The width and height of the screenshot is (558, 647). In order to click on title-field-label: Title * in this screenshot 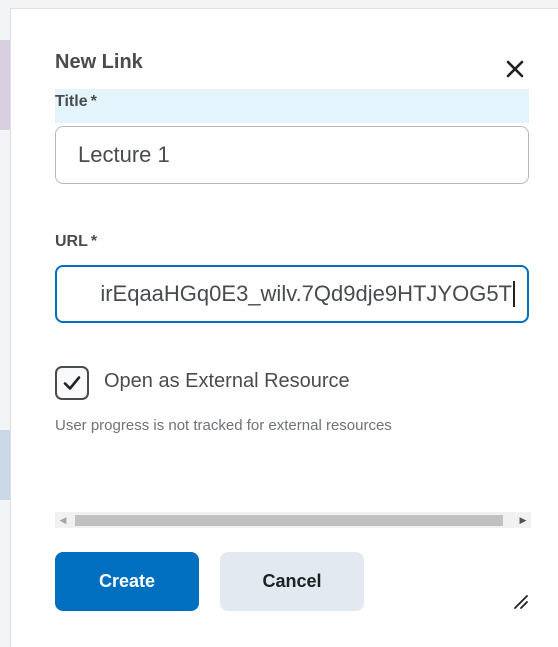, I will do `click(76, 102)`.